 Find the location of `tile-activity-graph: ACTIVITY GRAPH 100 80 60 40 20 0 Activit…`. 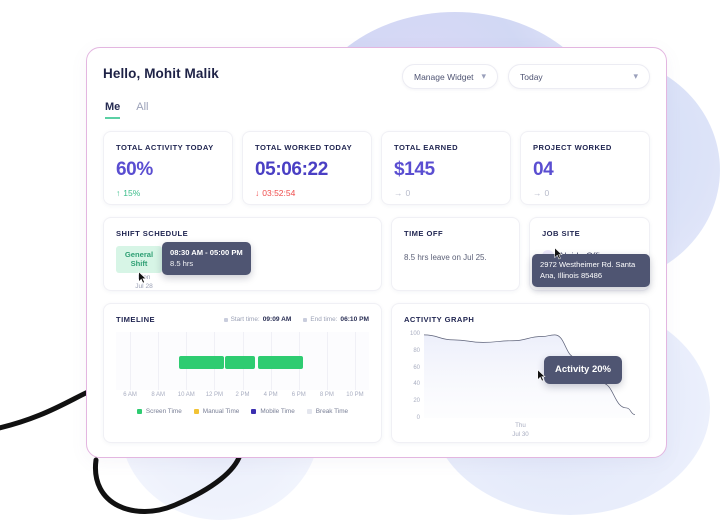

tile-activity-graph: ACTIVITY GRAPH 100 80 60 40 20 0 Activit… is located at coordinates (520, 373).